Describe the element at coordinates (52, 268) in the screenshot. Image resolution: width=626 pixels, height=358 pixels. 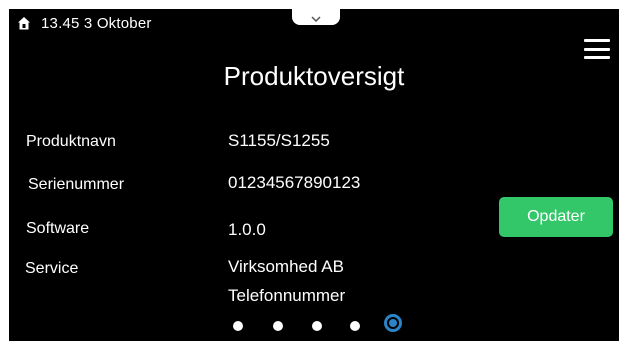
I see `label-service: Service` at that location.